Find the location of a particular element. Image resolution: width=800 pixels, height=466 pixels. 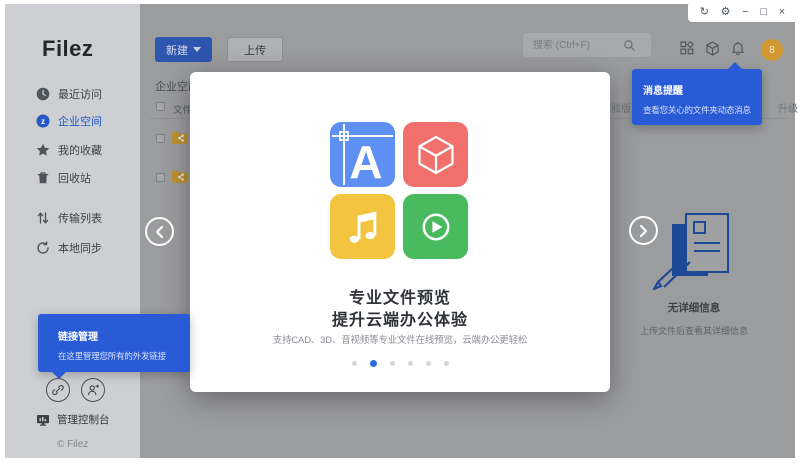

cad-preview-tile: A is located at coordinates (362, 154).